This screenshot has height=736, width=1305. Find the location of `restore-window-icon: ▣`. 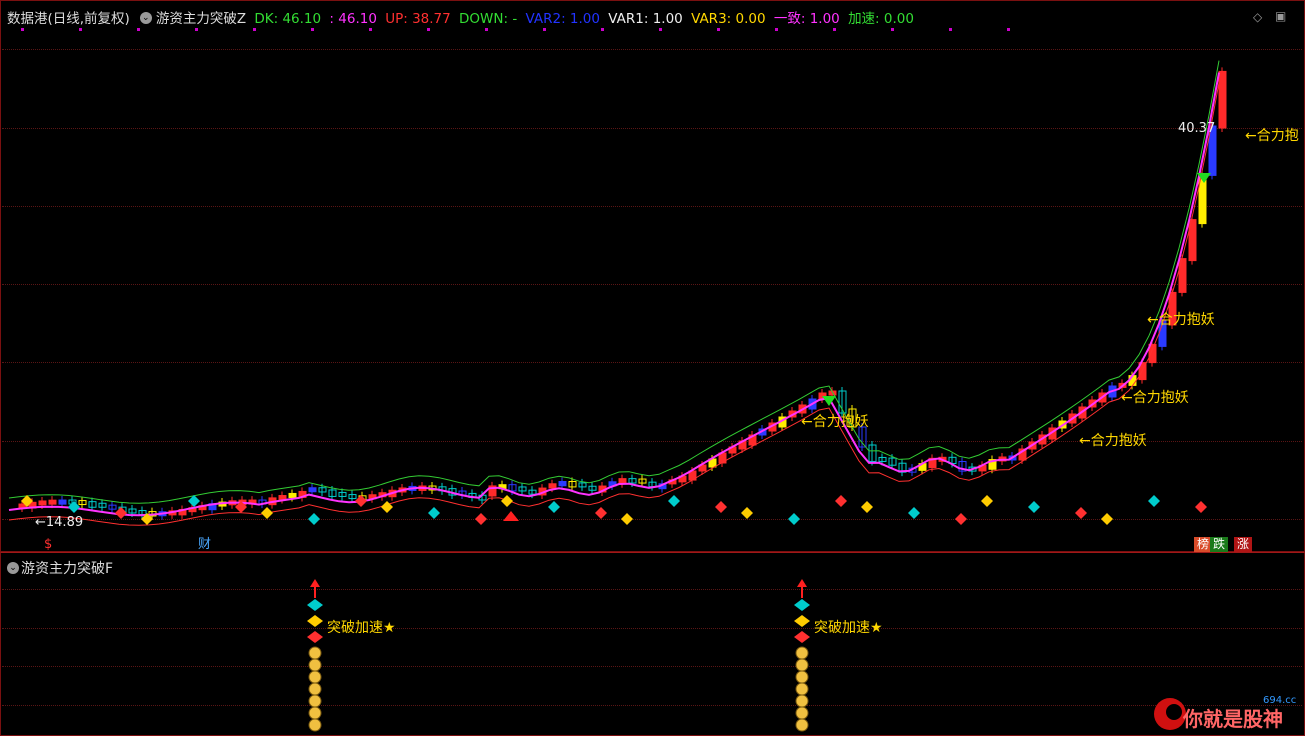

restore-window-icon: ▣ is located at coordinates (1280, 16).